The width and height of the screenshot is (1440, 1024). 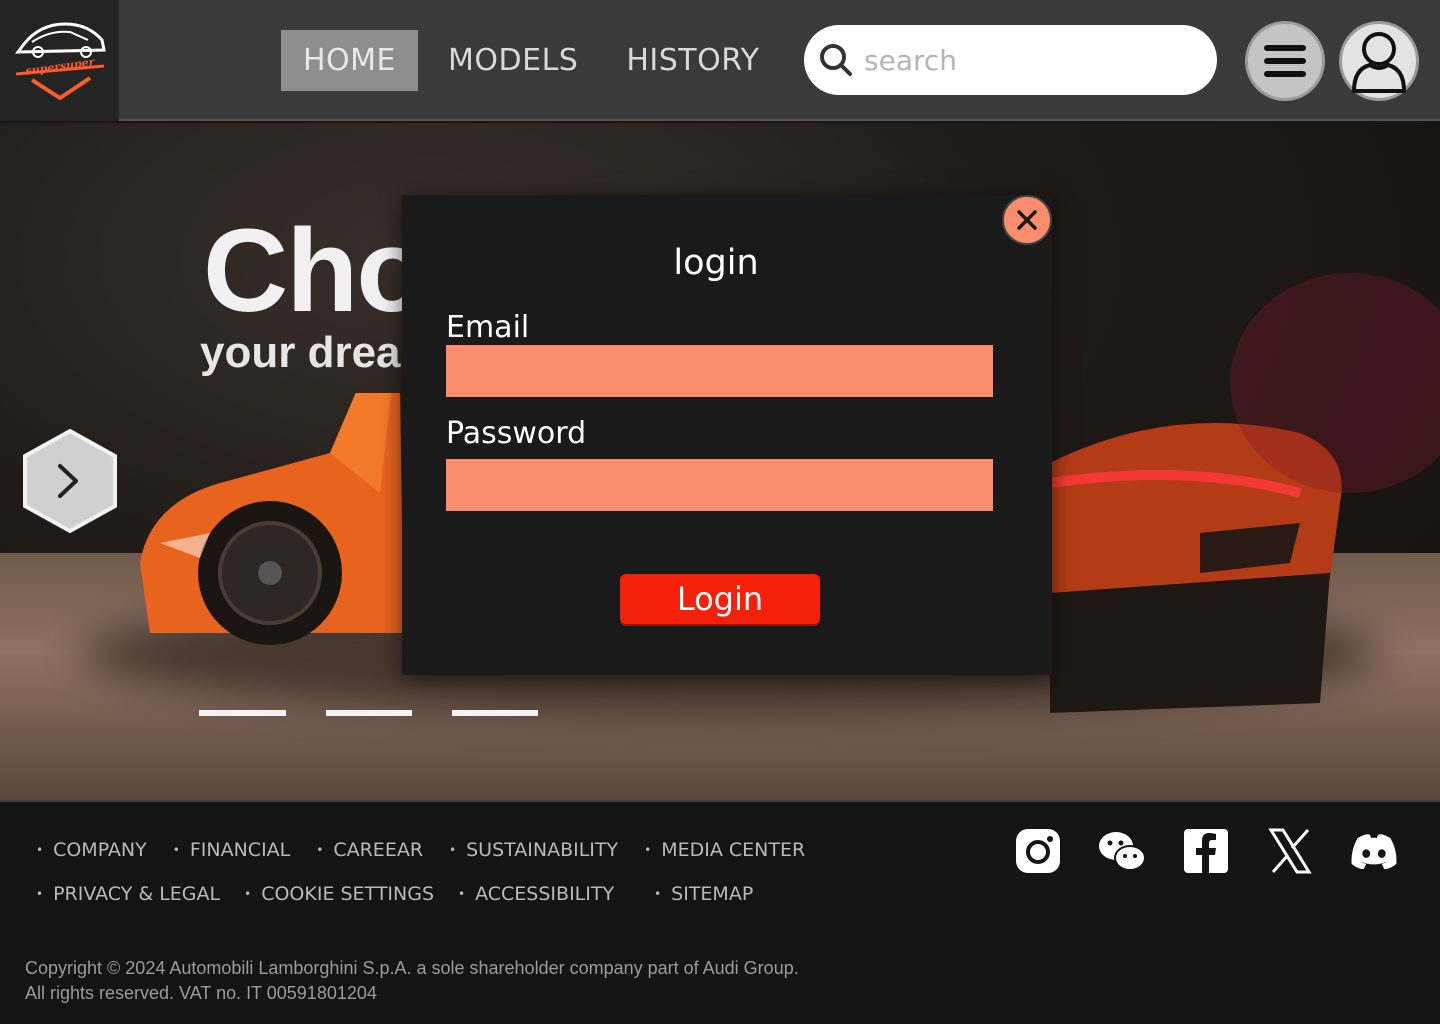 I want to click on close-icon, so click(x=1027, y=220).